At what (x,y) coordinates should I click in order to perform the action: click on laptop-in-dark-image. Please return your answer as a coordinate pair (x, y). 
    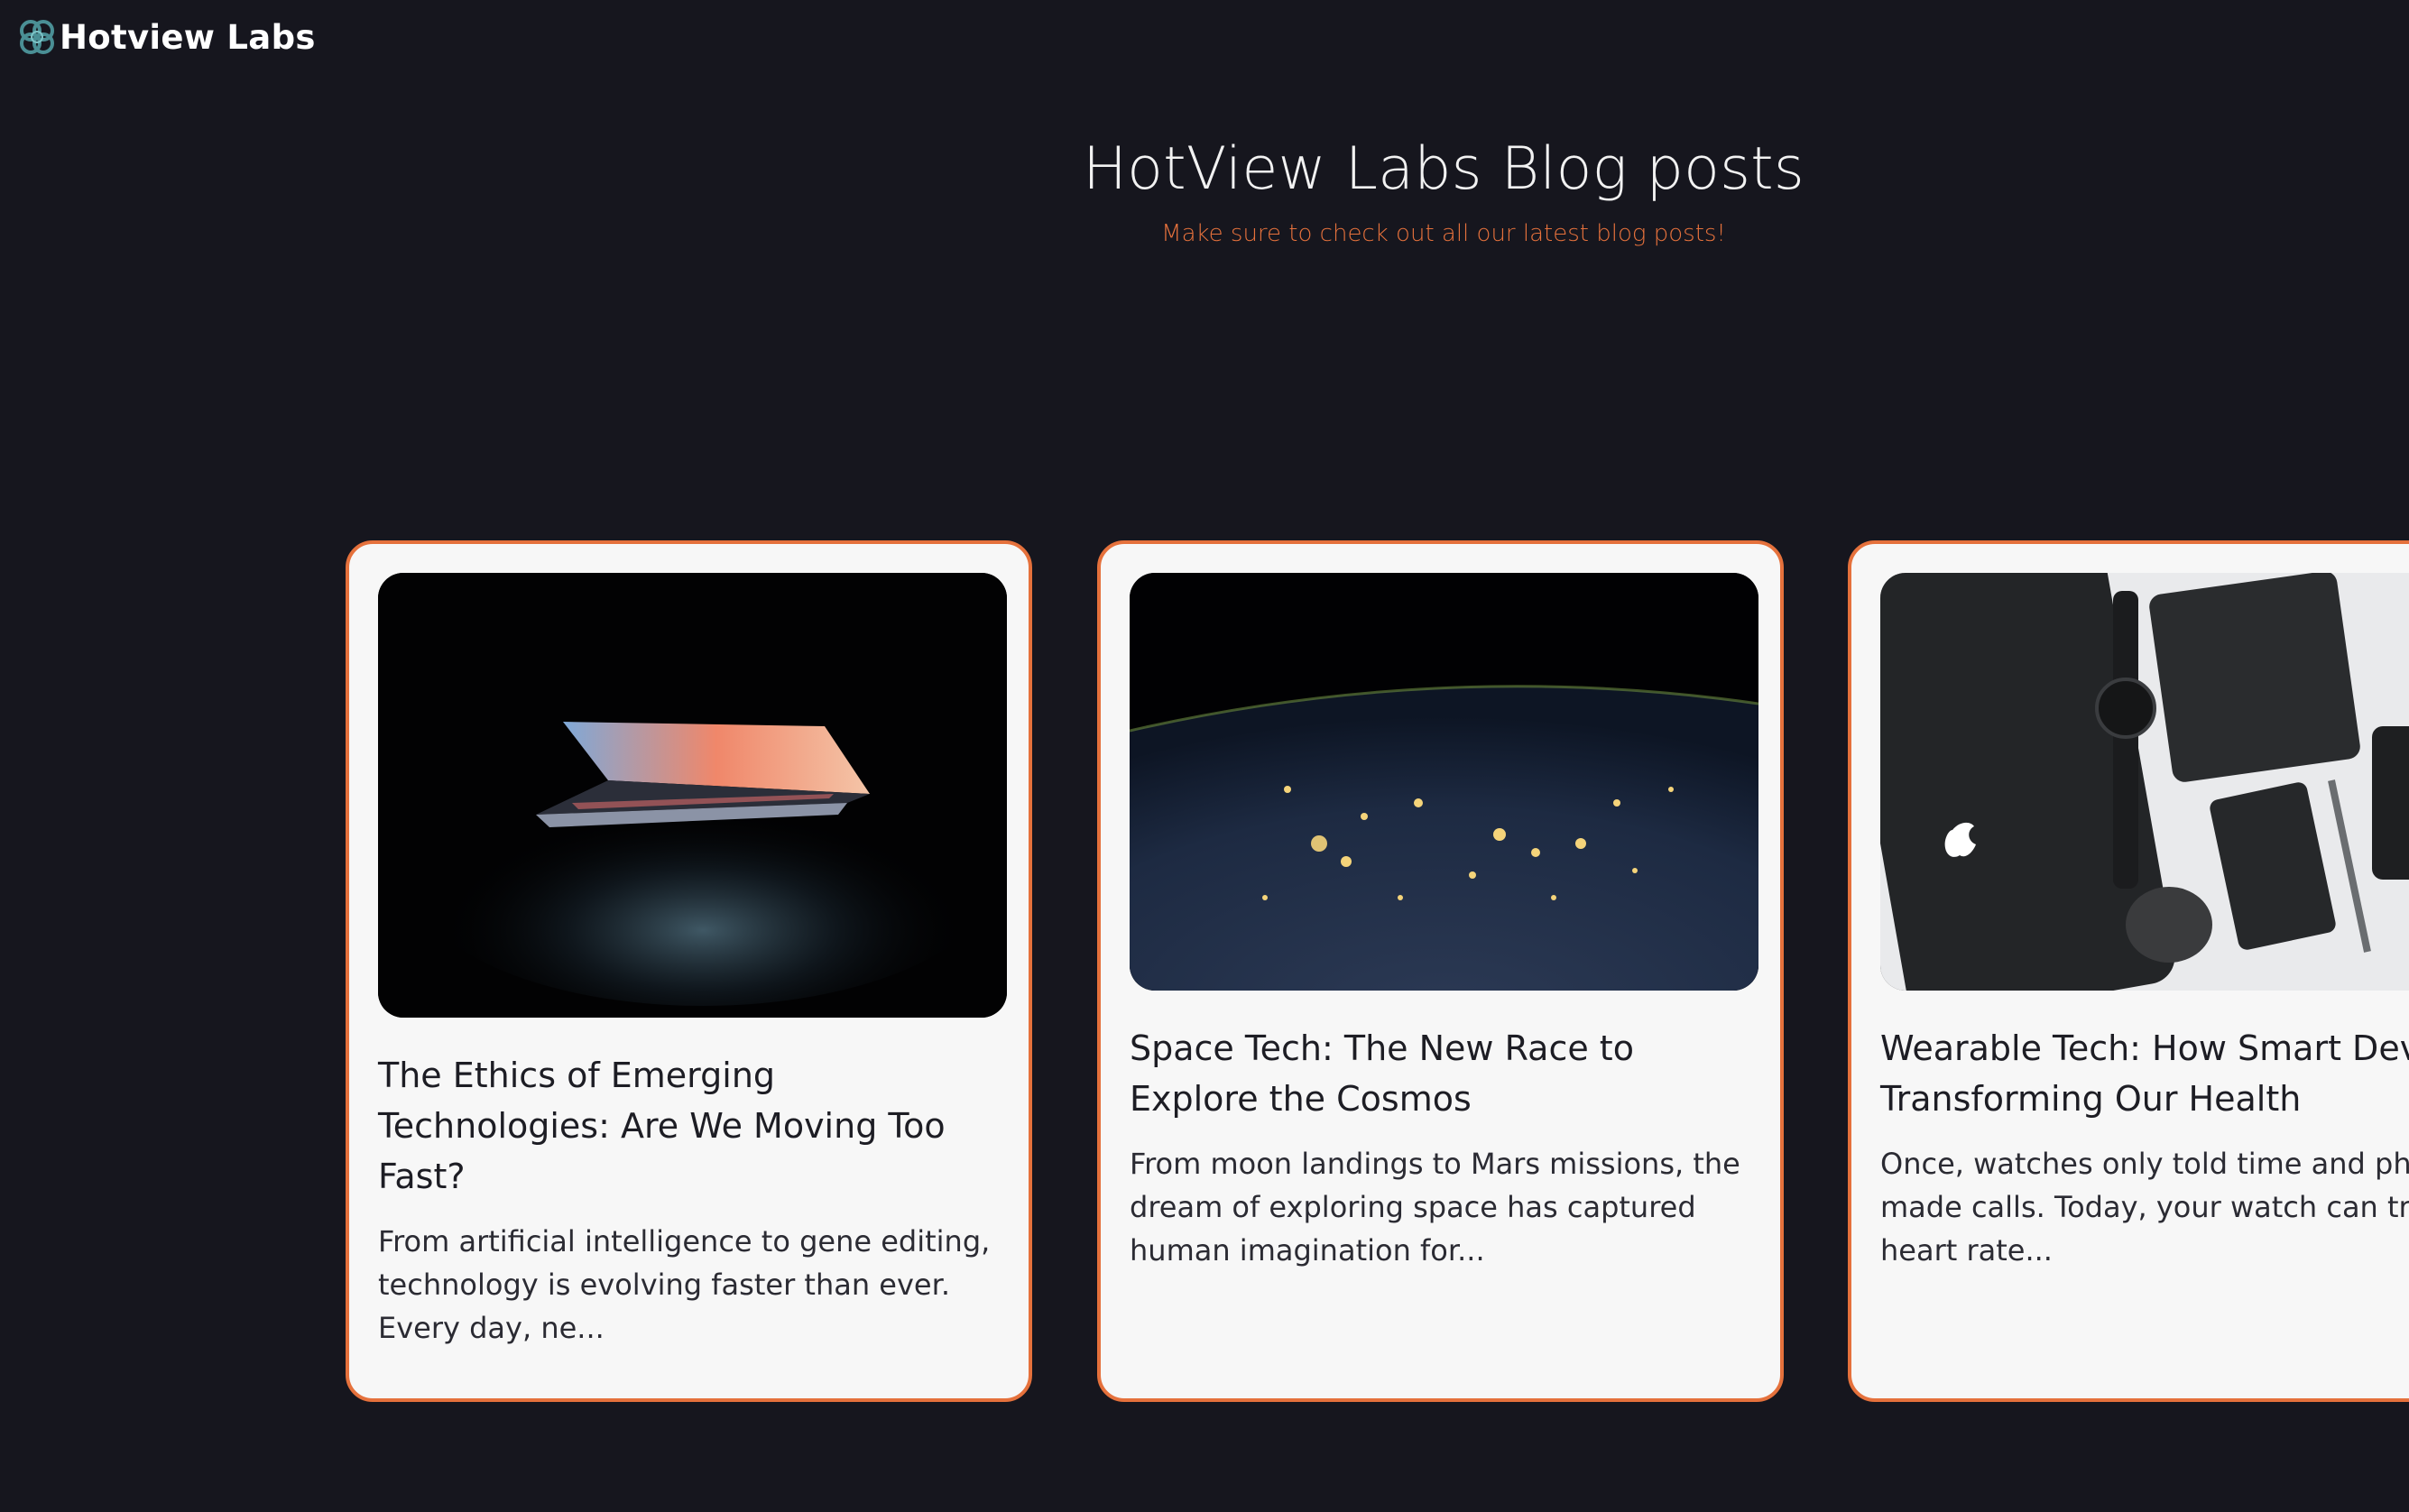
    Looking at the image, I should click on (692, 795).